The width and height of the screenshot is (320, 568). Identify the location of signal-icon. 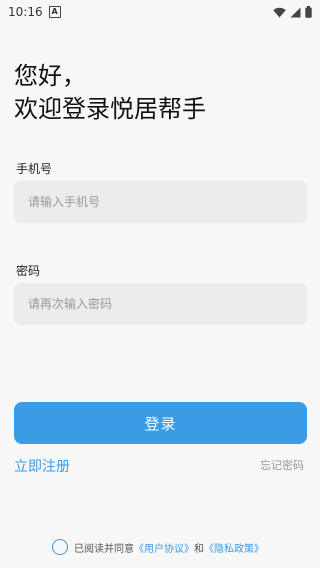
(295, 12).